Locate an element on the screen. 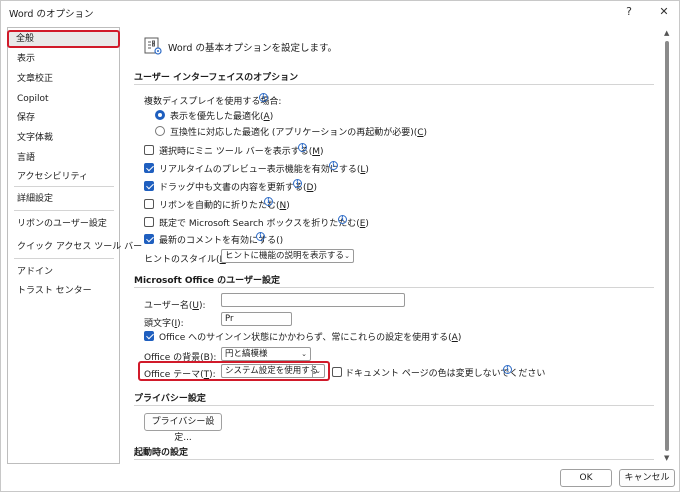 The width and height of the screenshot is (680, 492). username-input is located at coordinates (313, 300).